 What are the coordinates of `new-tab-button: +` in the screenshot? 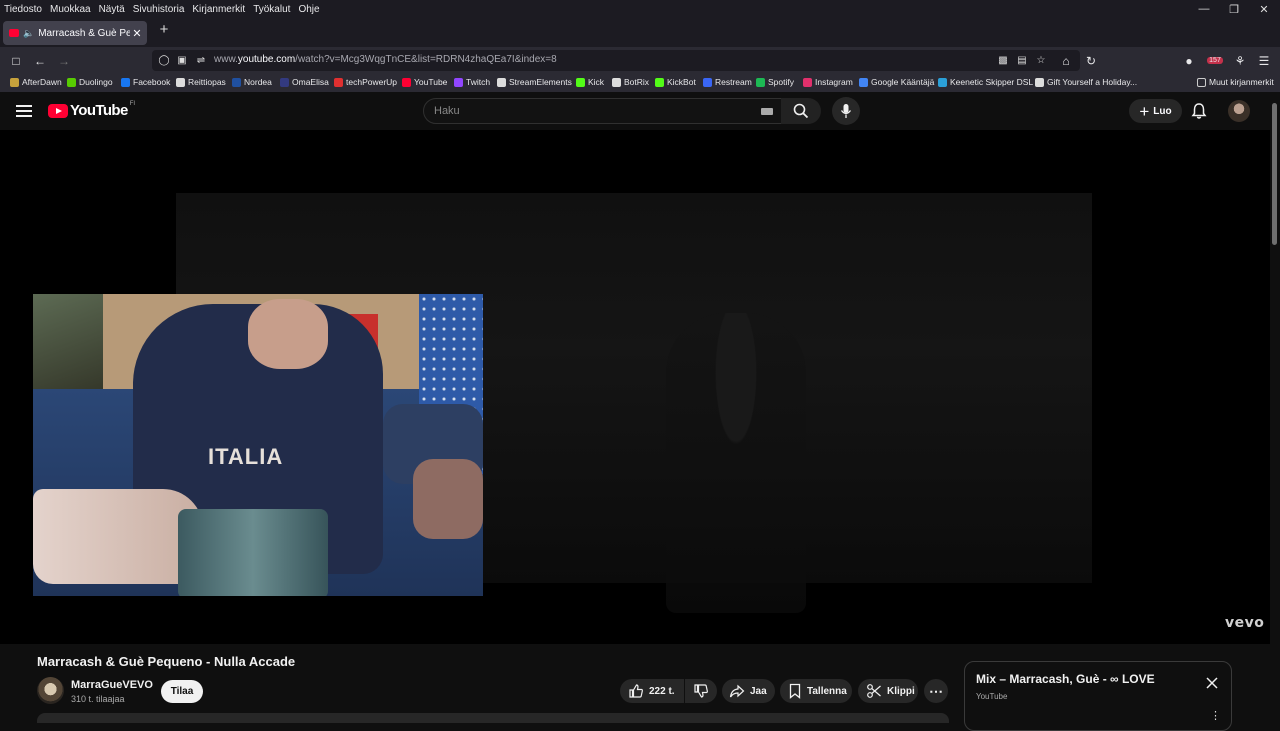 It's located at (164, 32).